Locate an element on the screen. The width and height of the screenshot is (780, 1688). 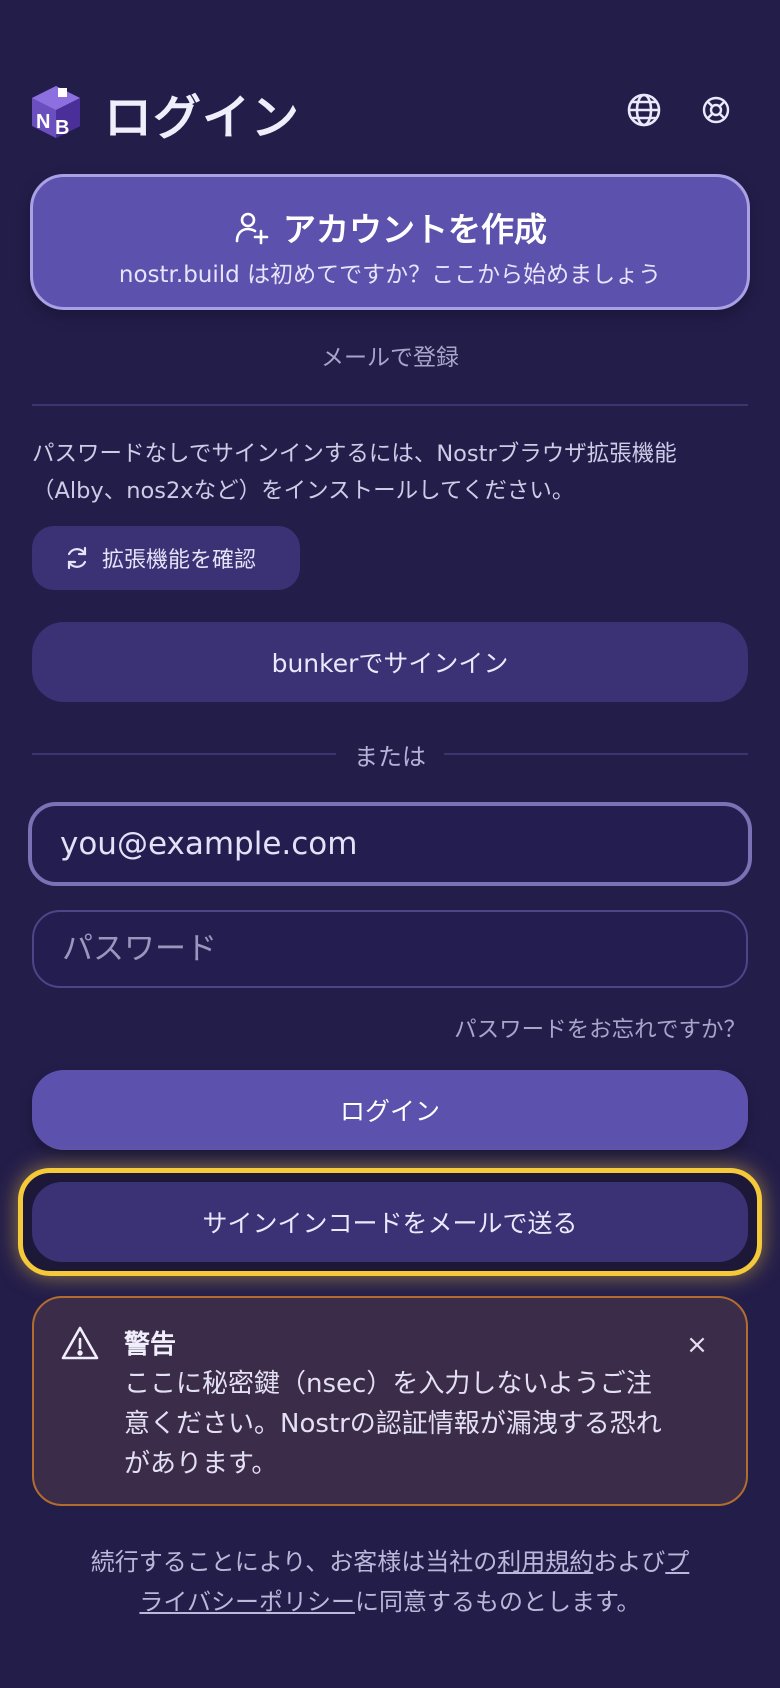
or-divider: または is located at coordinates (390, 754).